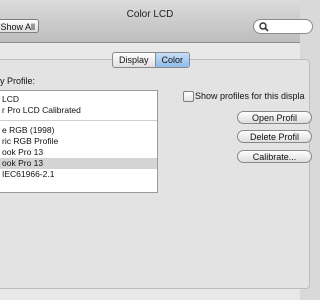 Image resolution: width=320 pixels, height=300 pixels. Describe the element at coordinates (134, 60) in the screenshot. I see `tab-display: Display` at that location.